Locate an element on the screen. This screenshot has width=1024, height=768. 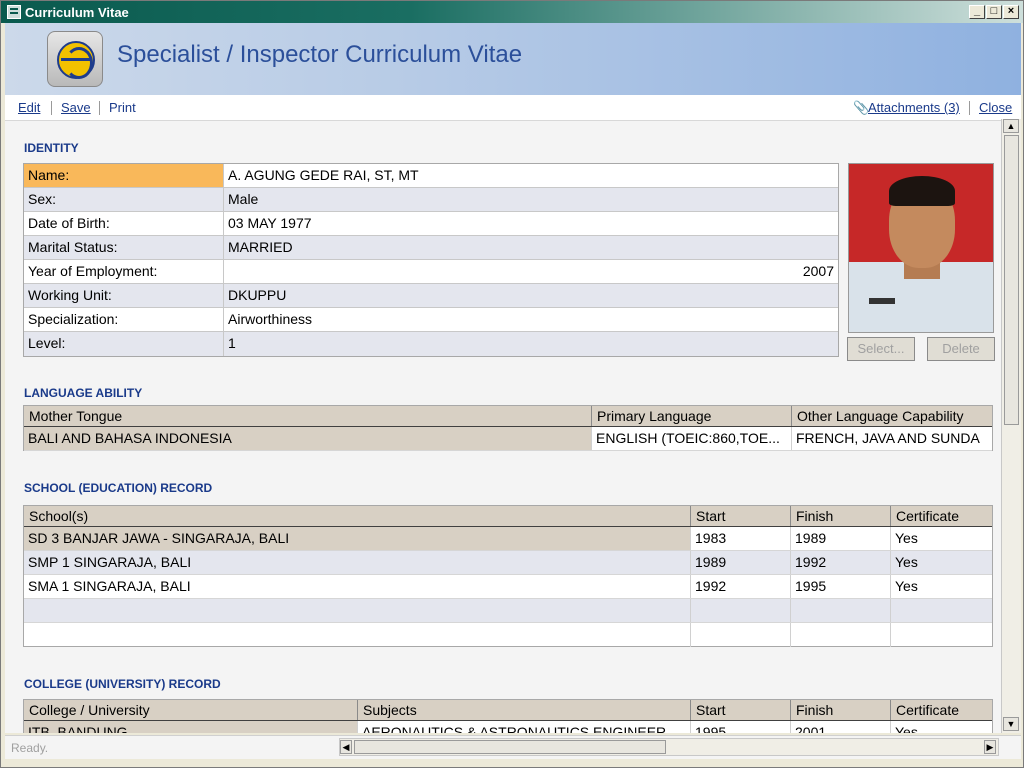
minimize-button: _ is located at coordinates (977, 12).